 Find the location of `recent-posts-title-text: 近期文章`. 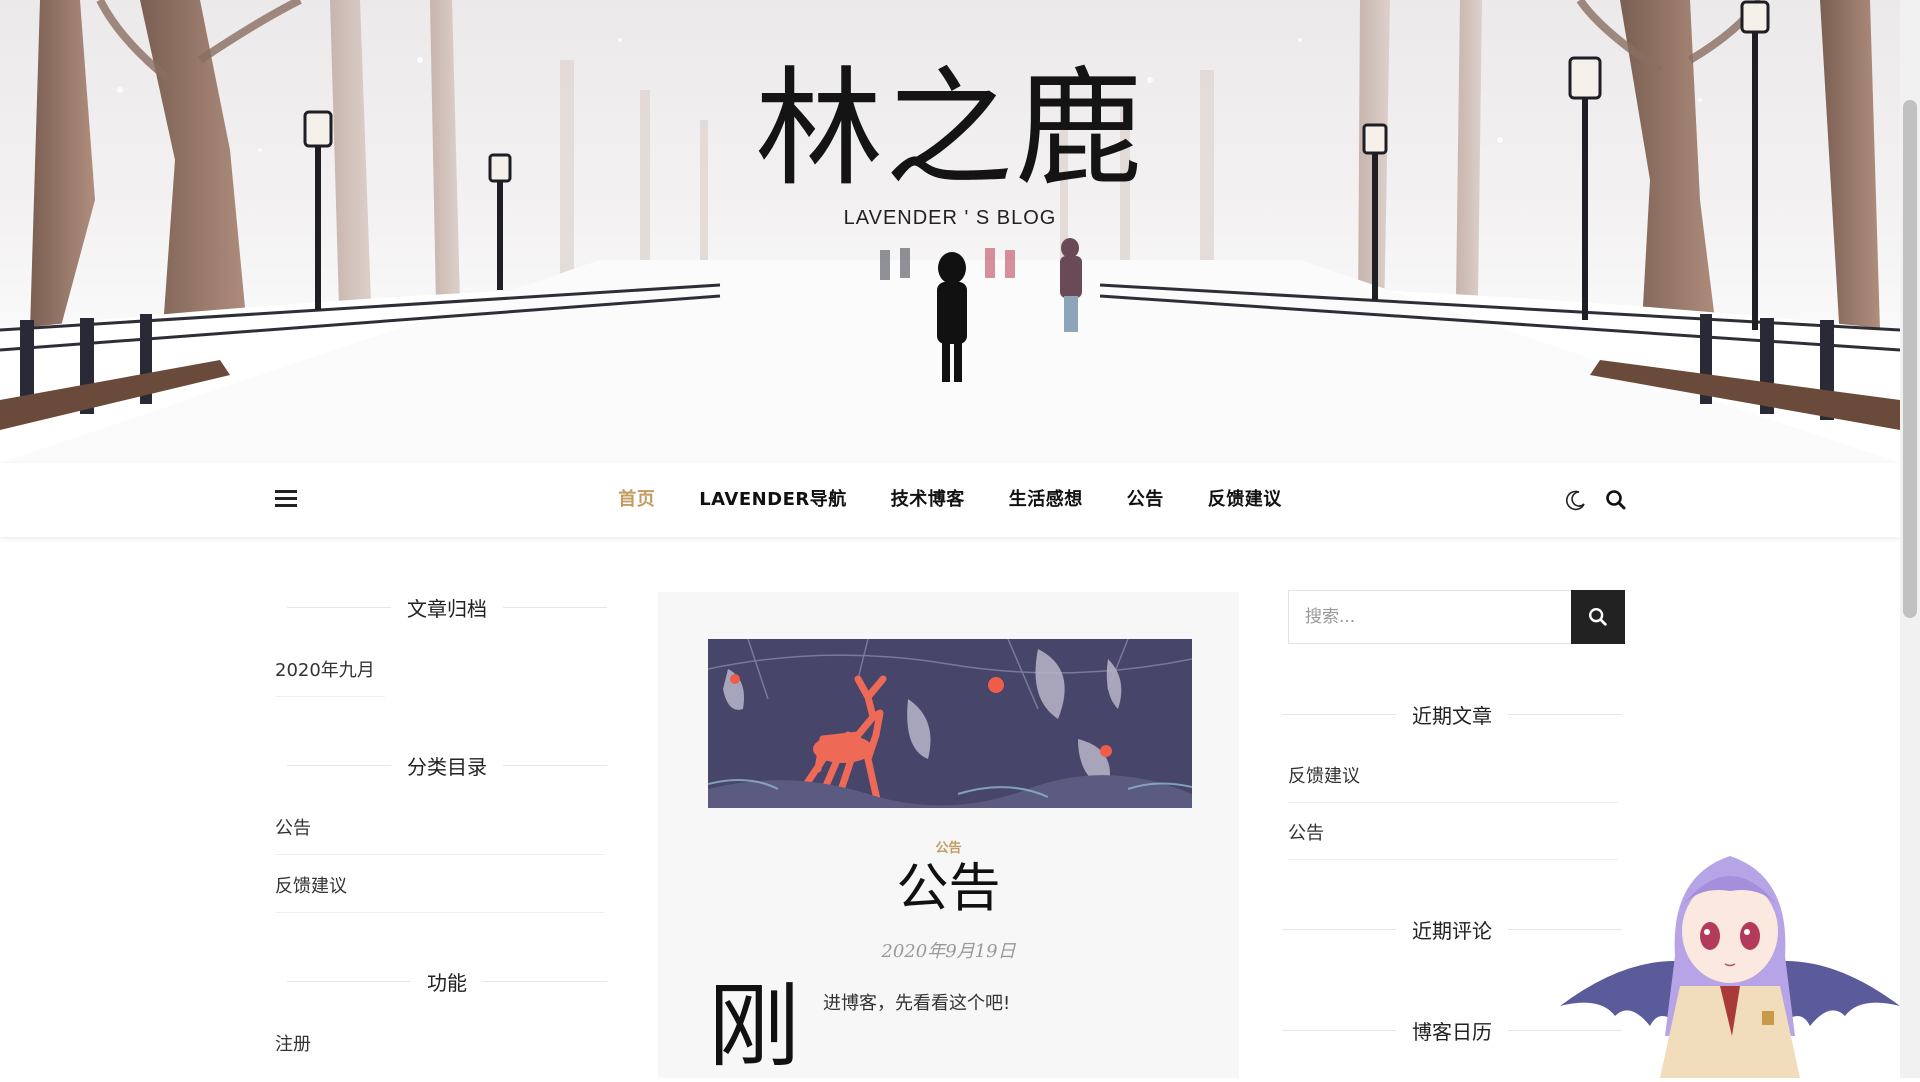

recent-posts-title-text: 近期文章 is located at coordinates (1452, 715).